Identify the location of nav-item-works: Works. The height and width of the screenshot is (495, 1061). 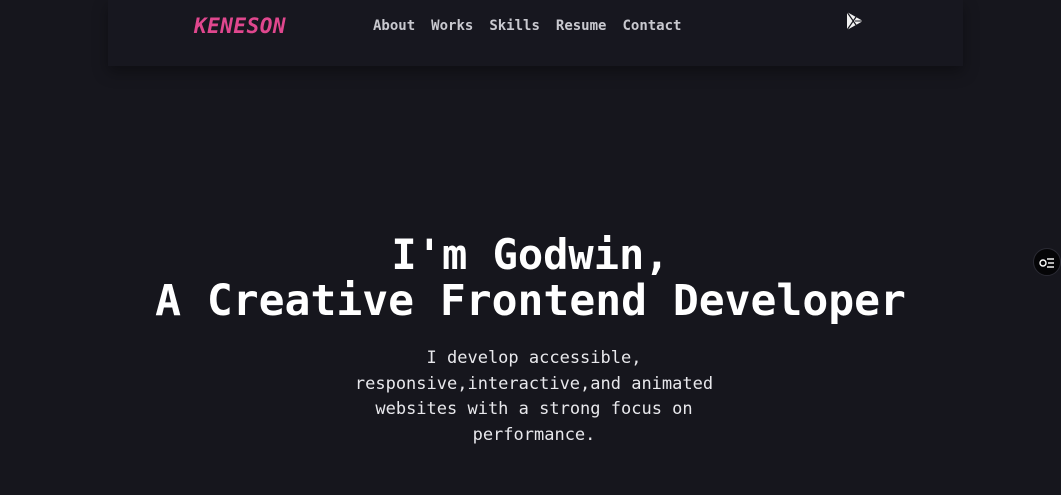
(452, 26).